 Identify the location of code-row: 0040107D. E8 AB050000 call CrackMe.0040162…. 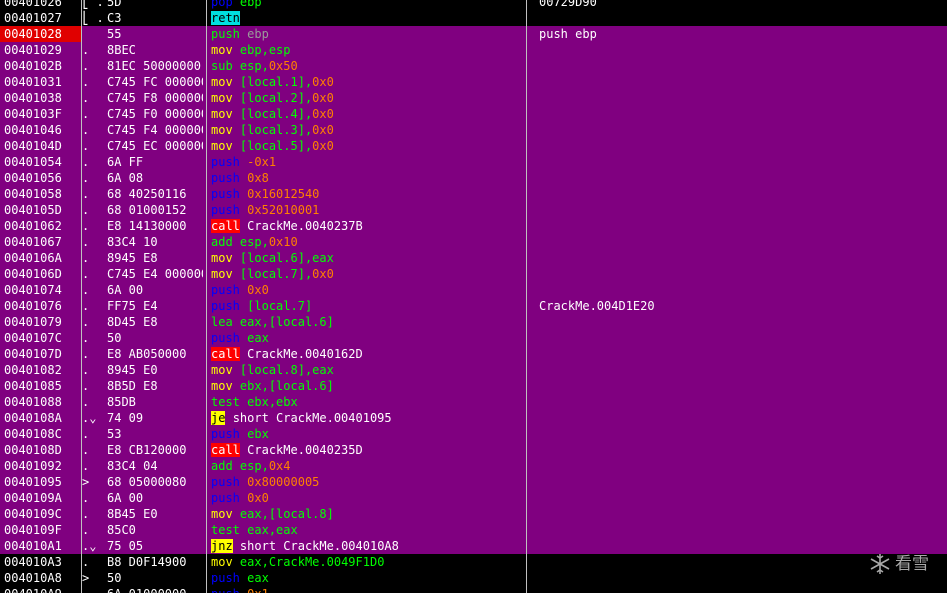
(473, 354).